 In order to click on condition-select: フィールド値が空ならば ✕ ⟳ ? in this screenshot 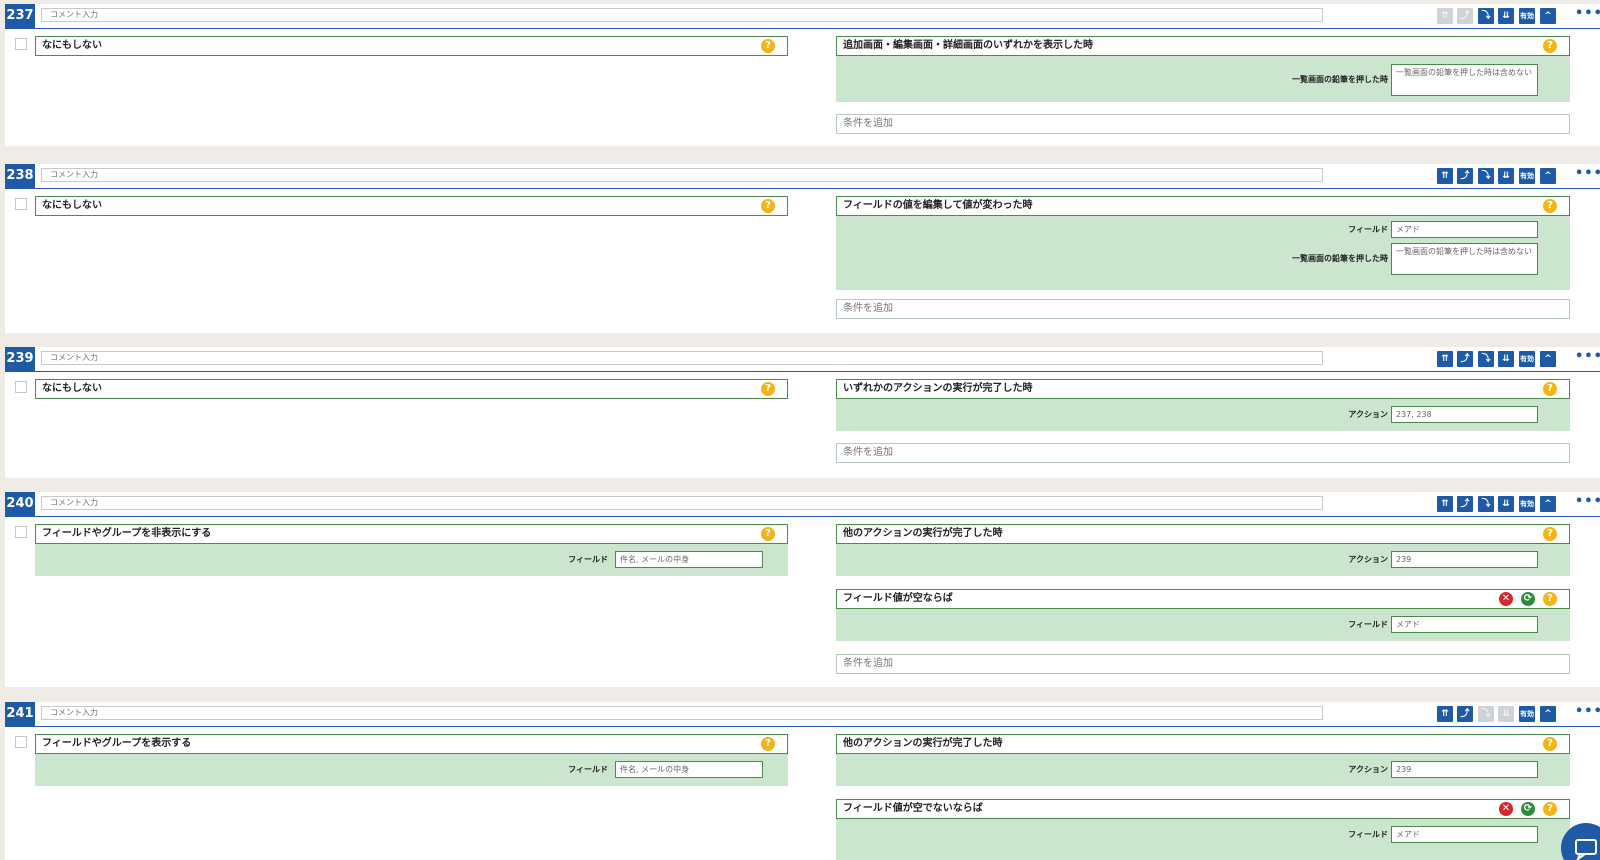, I will do `click(1203, 599)`.